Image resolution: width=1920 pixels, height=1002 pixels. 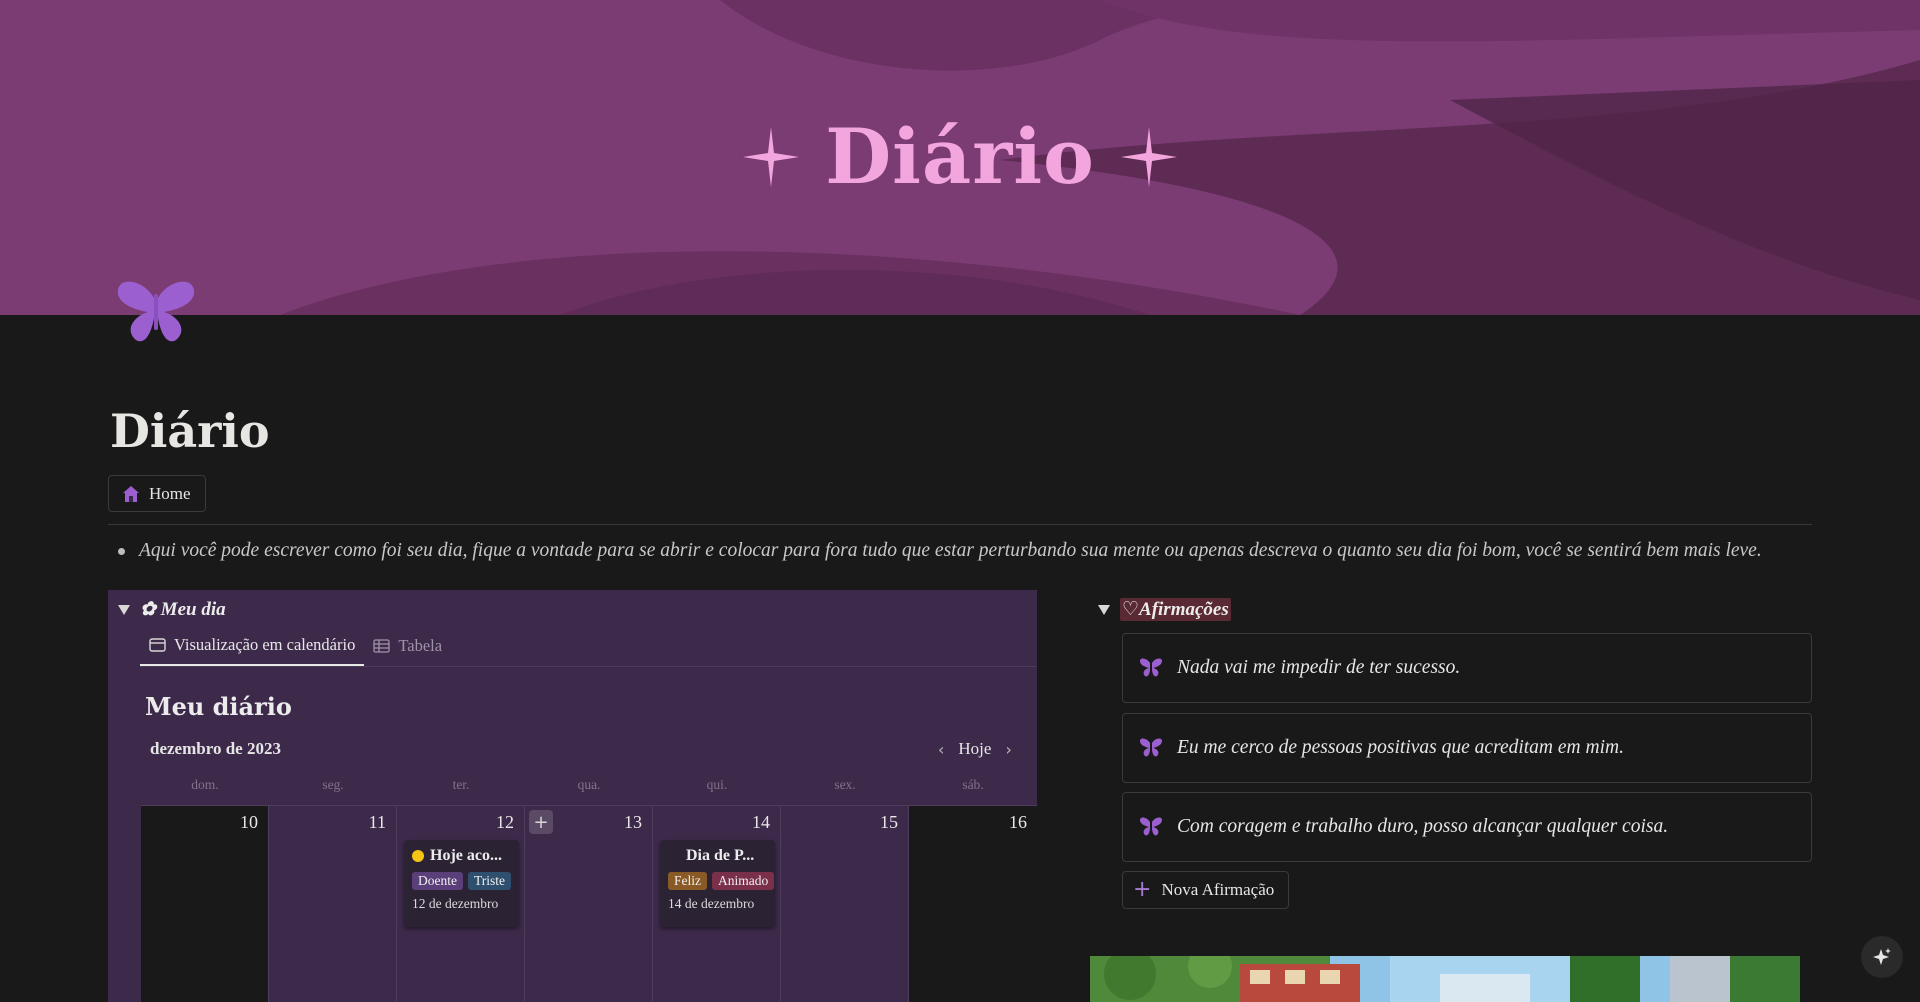 I want to click on plus-icon: +, so click(x=1142, y=889).